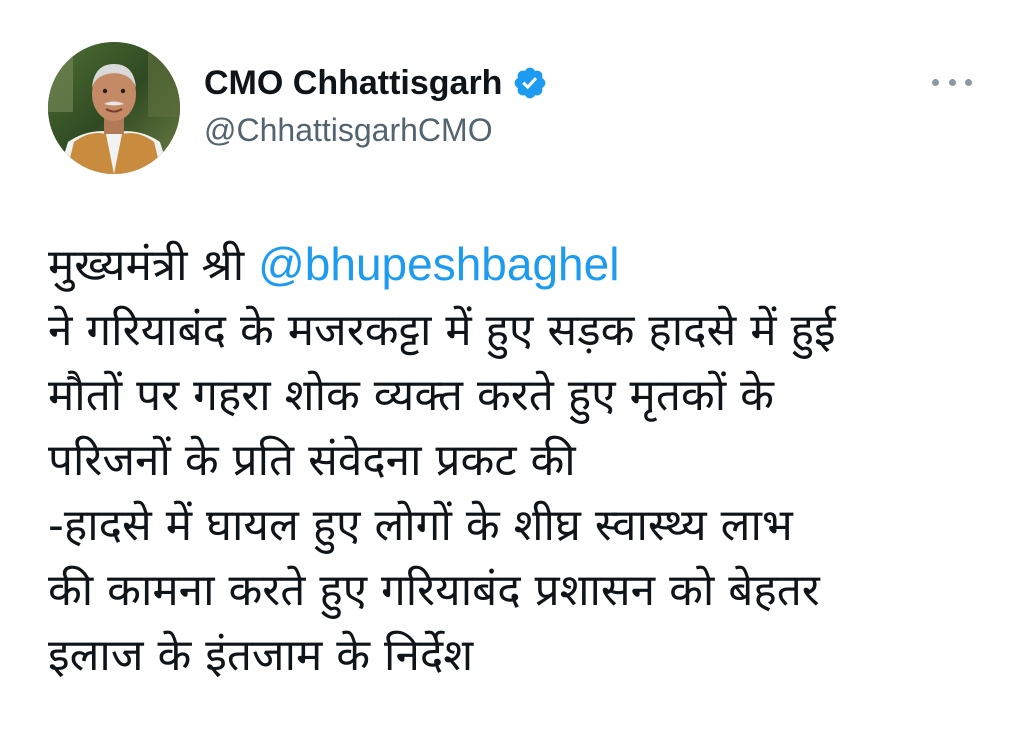 The height and width of the screenshot is (743, 1024). Describe the element at coordinates (261, 655) in the screenshot. I see `tweet-text-line: इलाज के इंतजाम के निर्देश` at that location.